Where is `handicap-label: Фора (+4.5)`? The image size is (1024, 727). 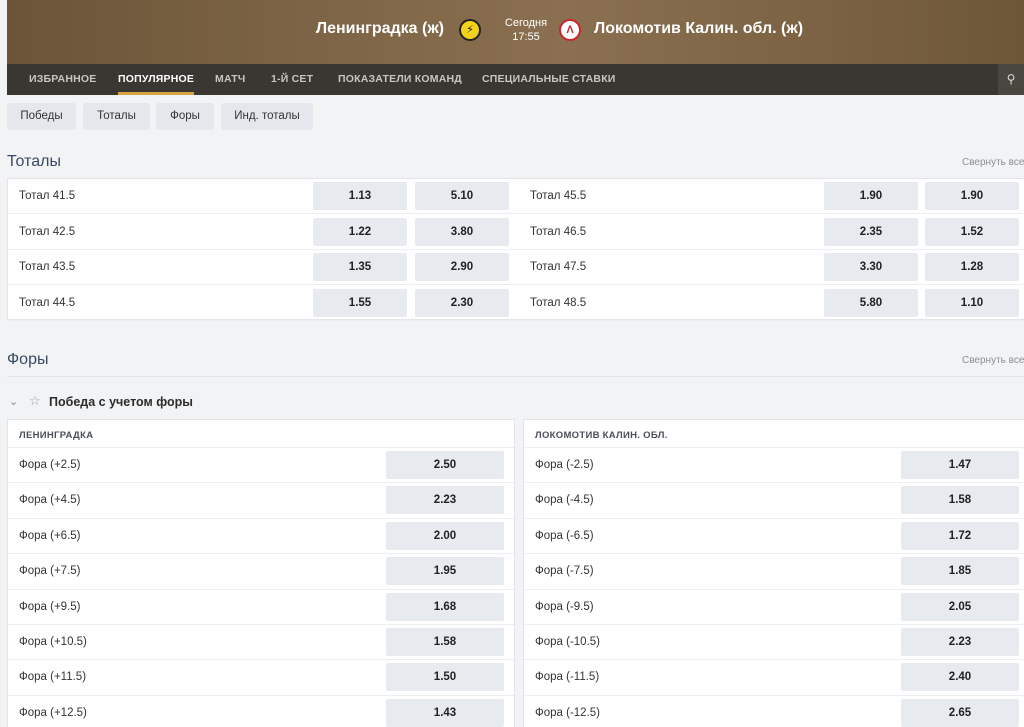
handicap-label: Фора (+4.5) is located at coordinates (50, 500).